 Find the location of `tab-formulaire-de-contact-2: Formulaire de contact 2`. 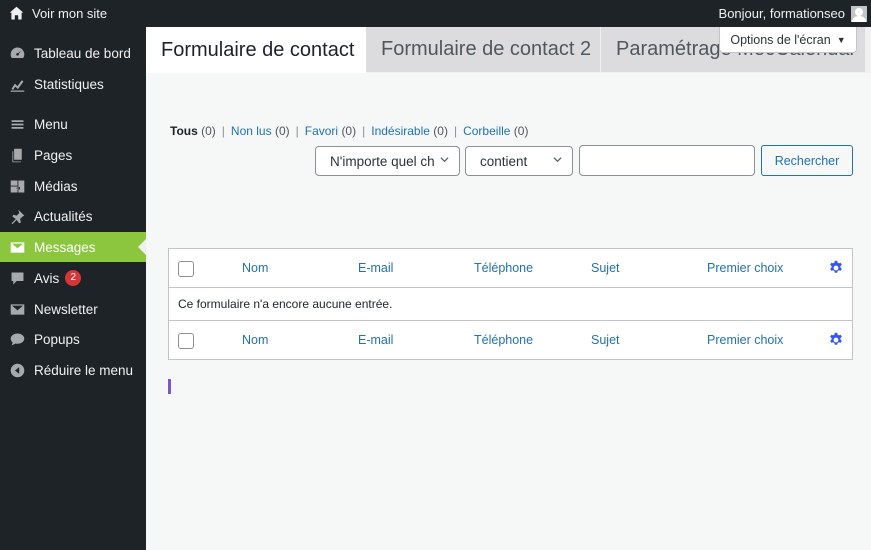

tab-formulaire-de-contact-2: Formulaire de contact 2 is located at coordinates (483, 49).